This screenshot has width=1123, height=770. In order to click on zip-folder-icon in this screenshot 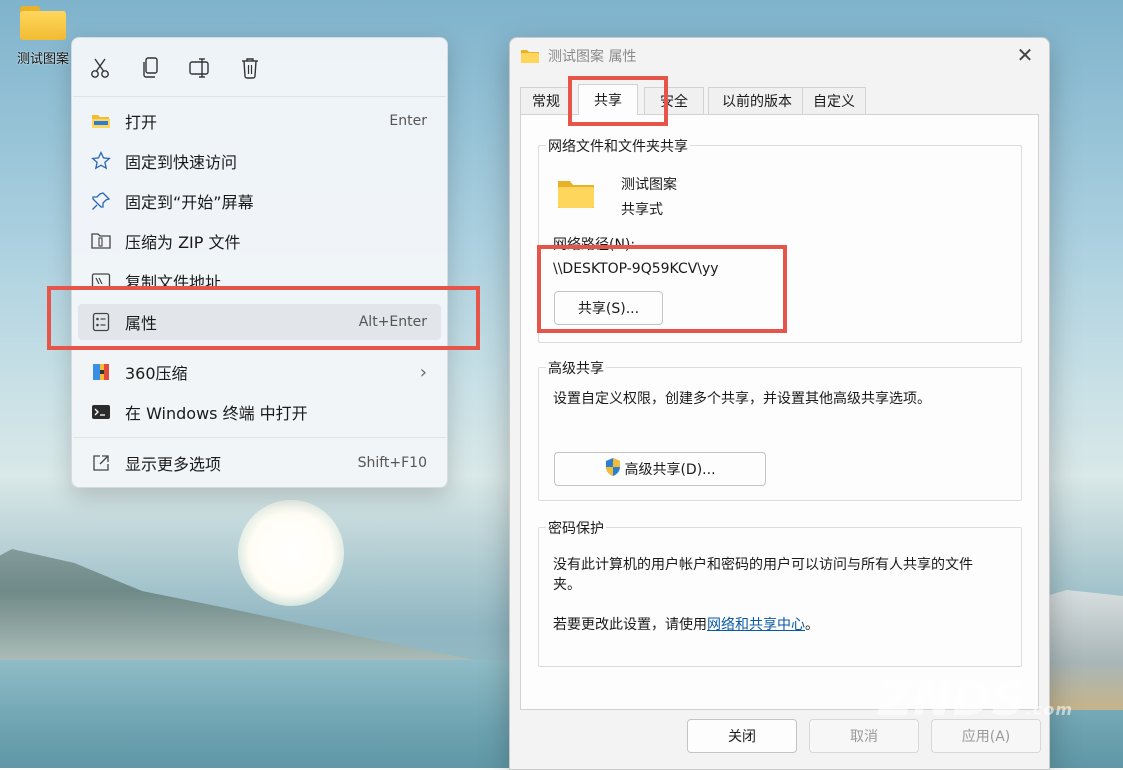, I will do `click(101, 241)`.